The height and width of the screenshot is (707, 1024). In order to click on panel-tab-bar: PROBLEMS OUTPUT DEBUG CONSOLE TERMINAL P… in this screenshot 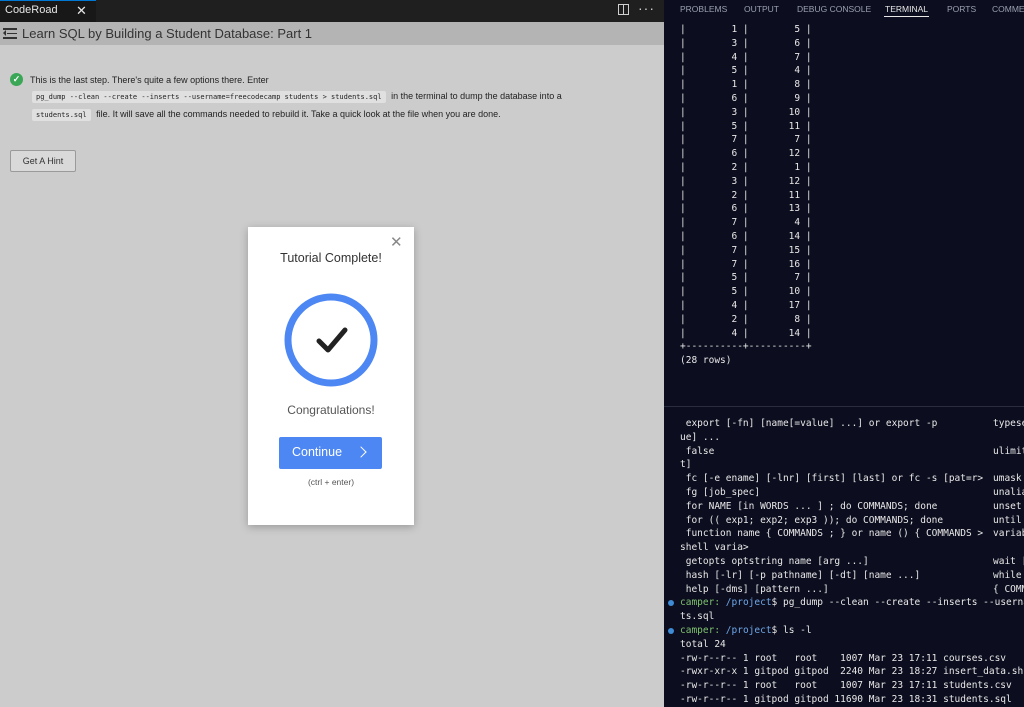, I will do `click(844, 10)`.